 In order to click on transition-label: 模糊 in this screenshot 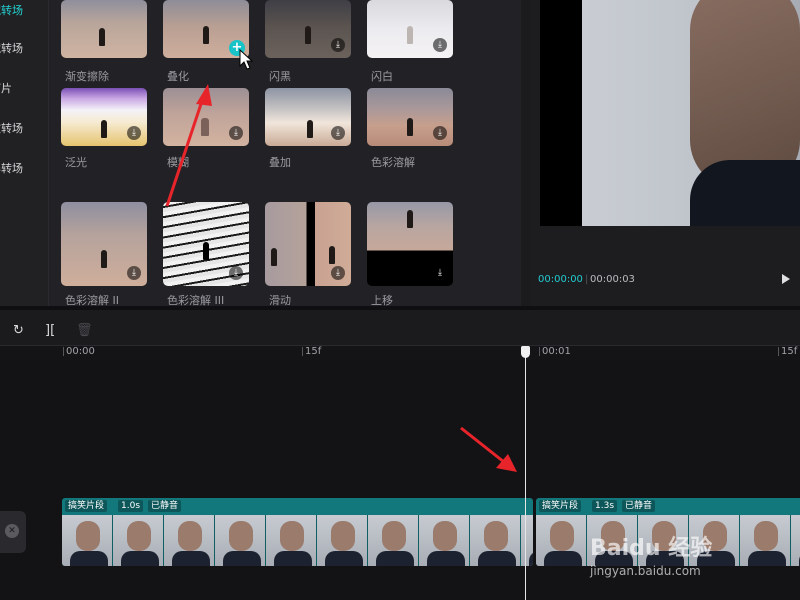, I will do `click(178, 162)`.